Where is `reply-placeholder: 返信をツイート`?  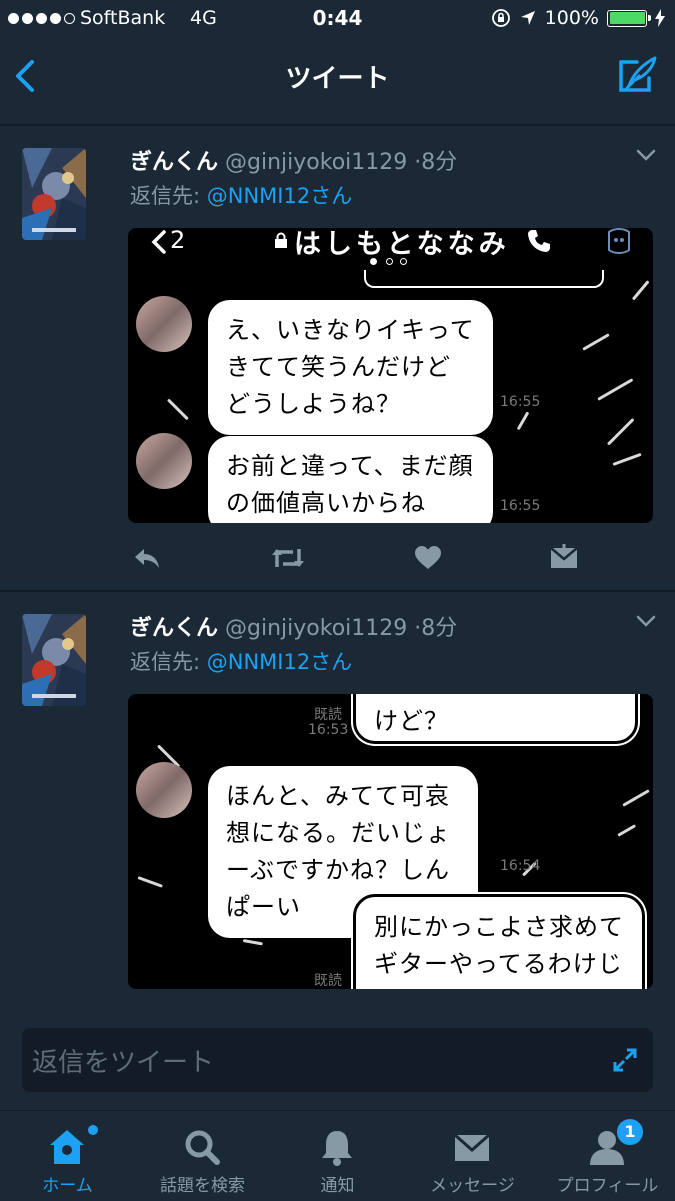 reply-placeholder: 返信をツイート is located at coordinates (123, 1063).